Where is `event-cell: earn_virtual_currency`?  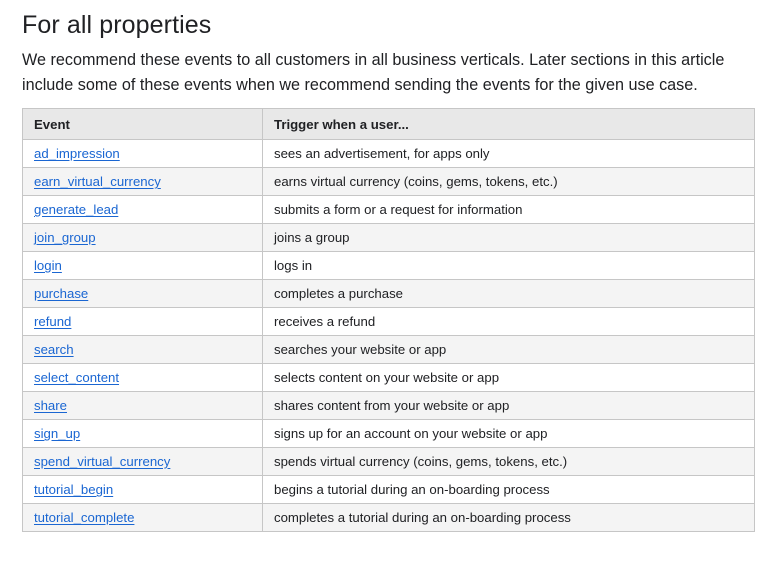
event-cell: earn_virtual_currency is located at coordinates (142, 181).